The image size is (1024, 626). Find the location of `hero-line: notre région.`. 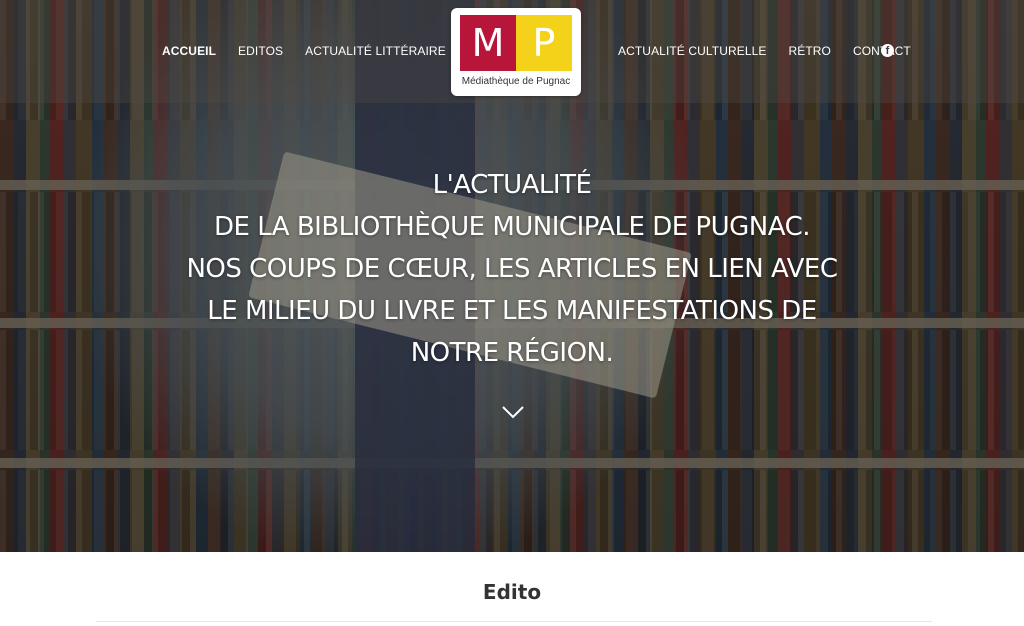

hero-line: notre région. is located at coordinates (512, 353).